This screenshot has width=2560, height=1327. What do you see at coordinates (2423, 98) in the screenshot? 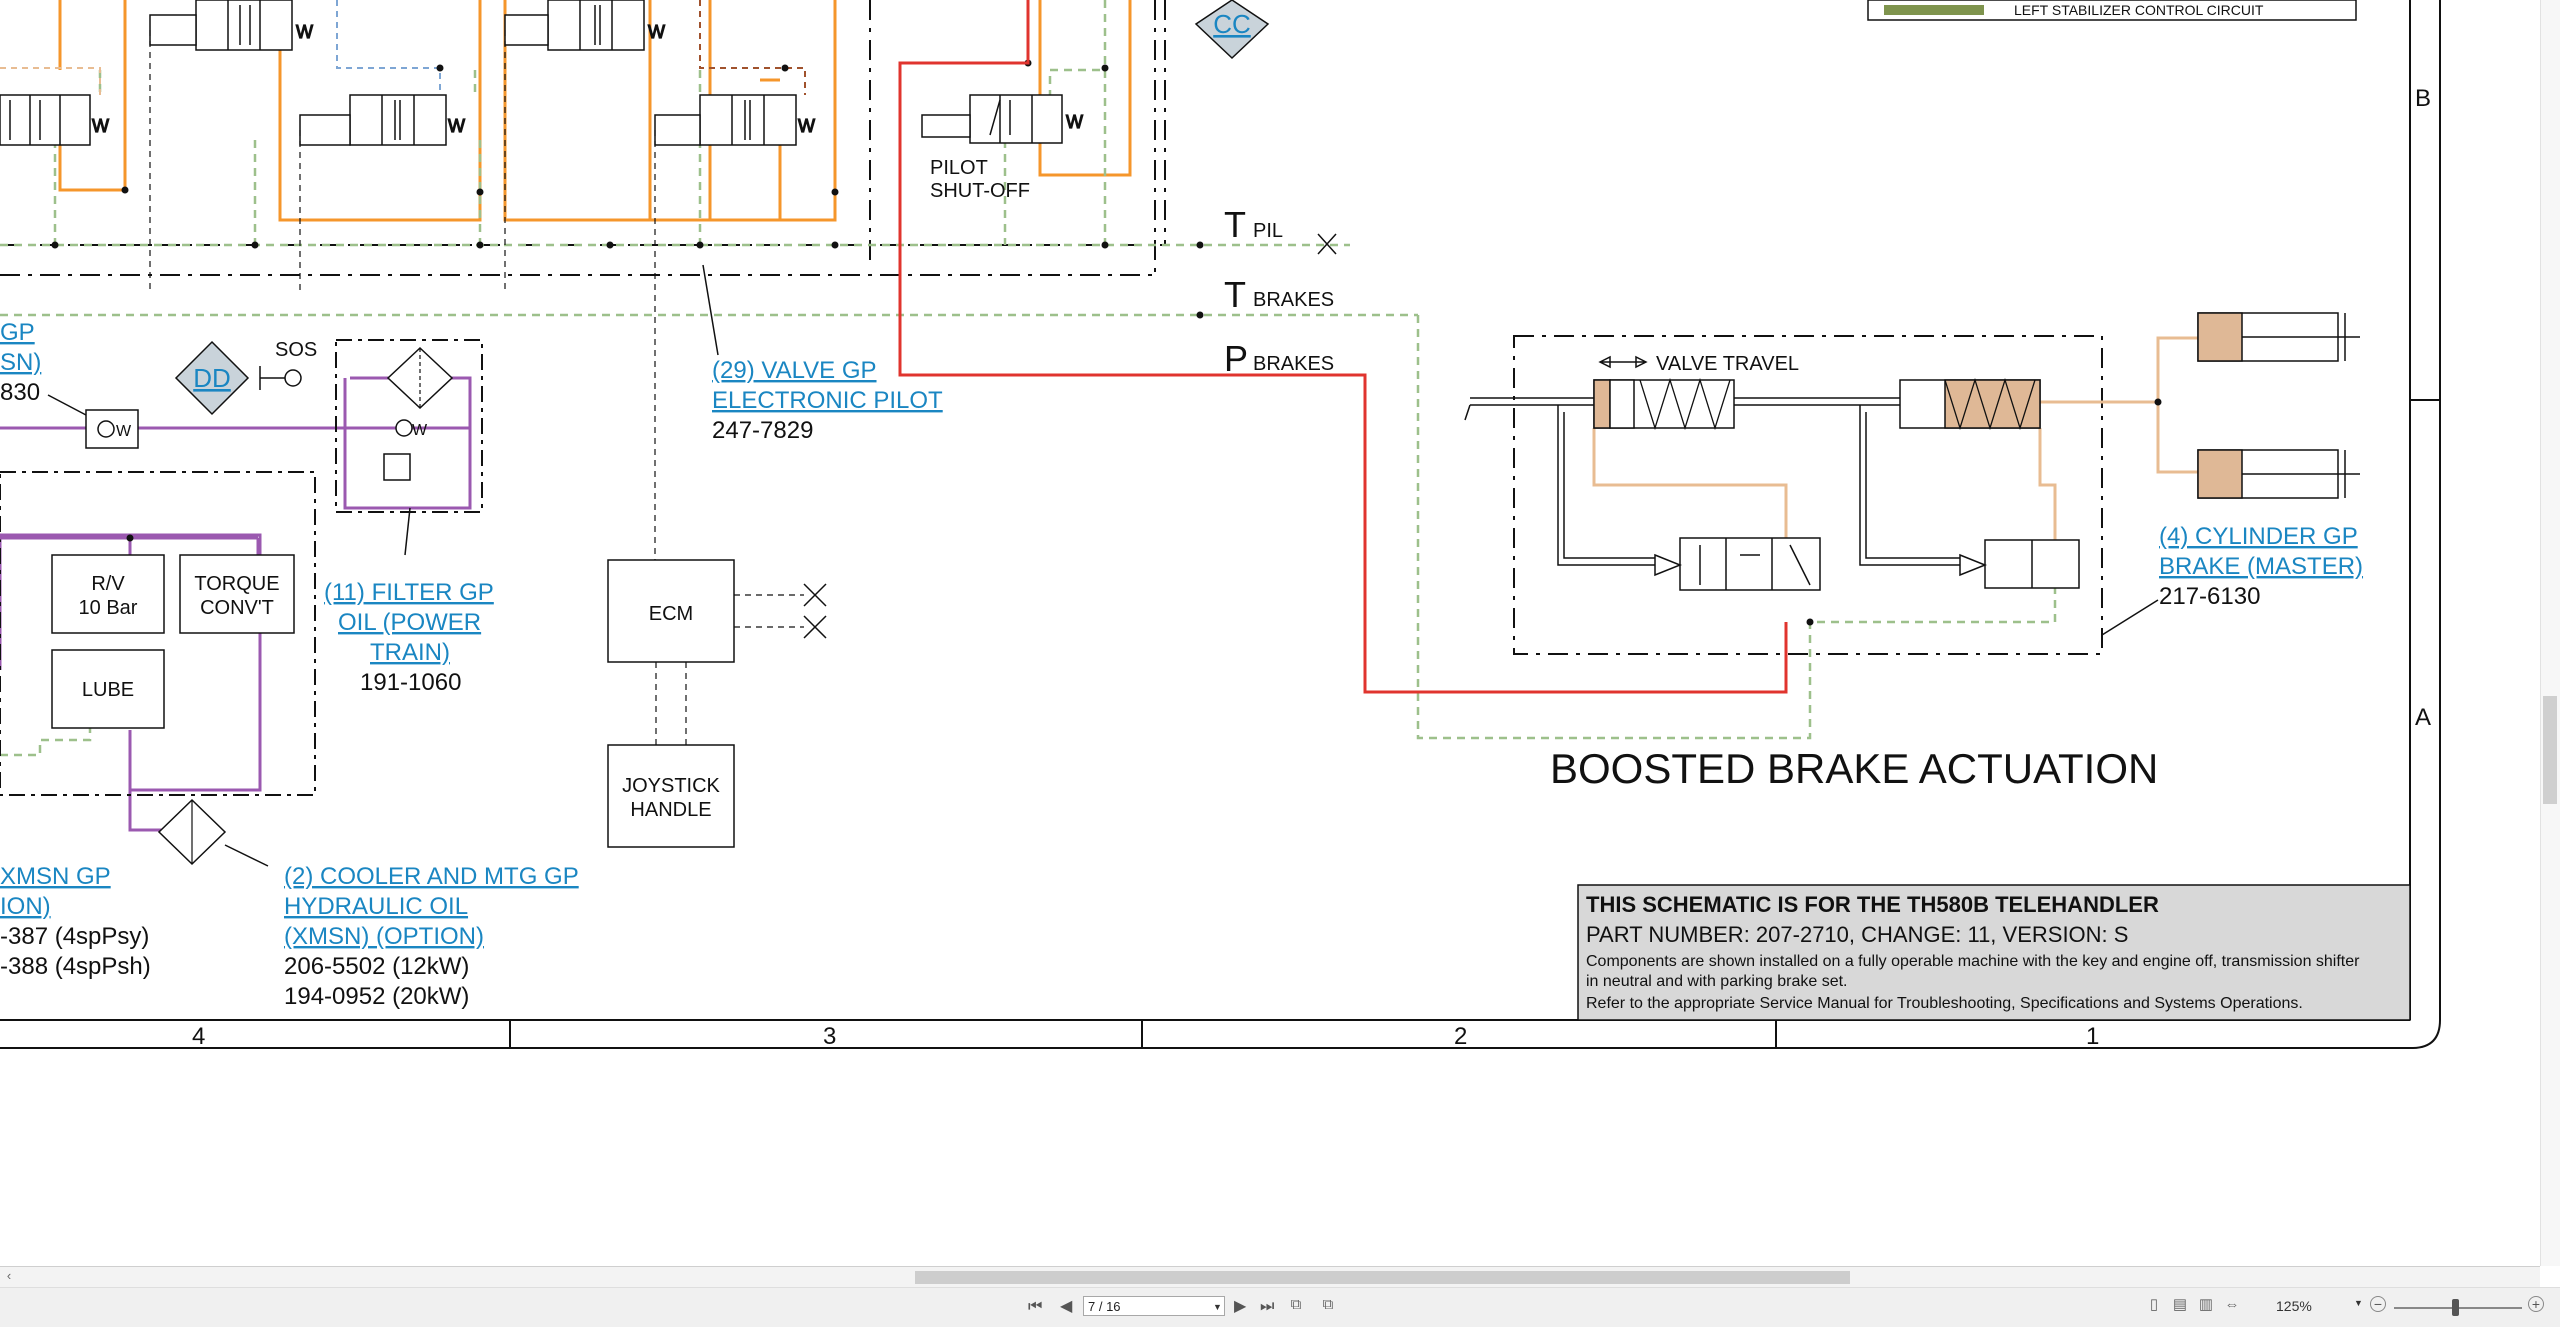
I see `zone-marker-b: B` at bounding box center [2423, 98].